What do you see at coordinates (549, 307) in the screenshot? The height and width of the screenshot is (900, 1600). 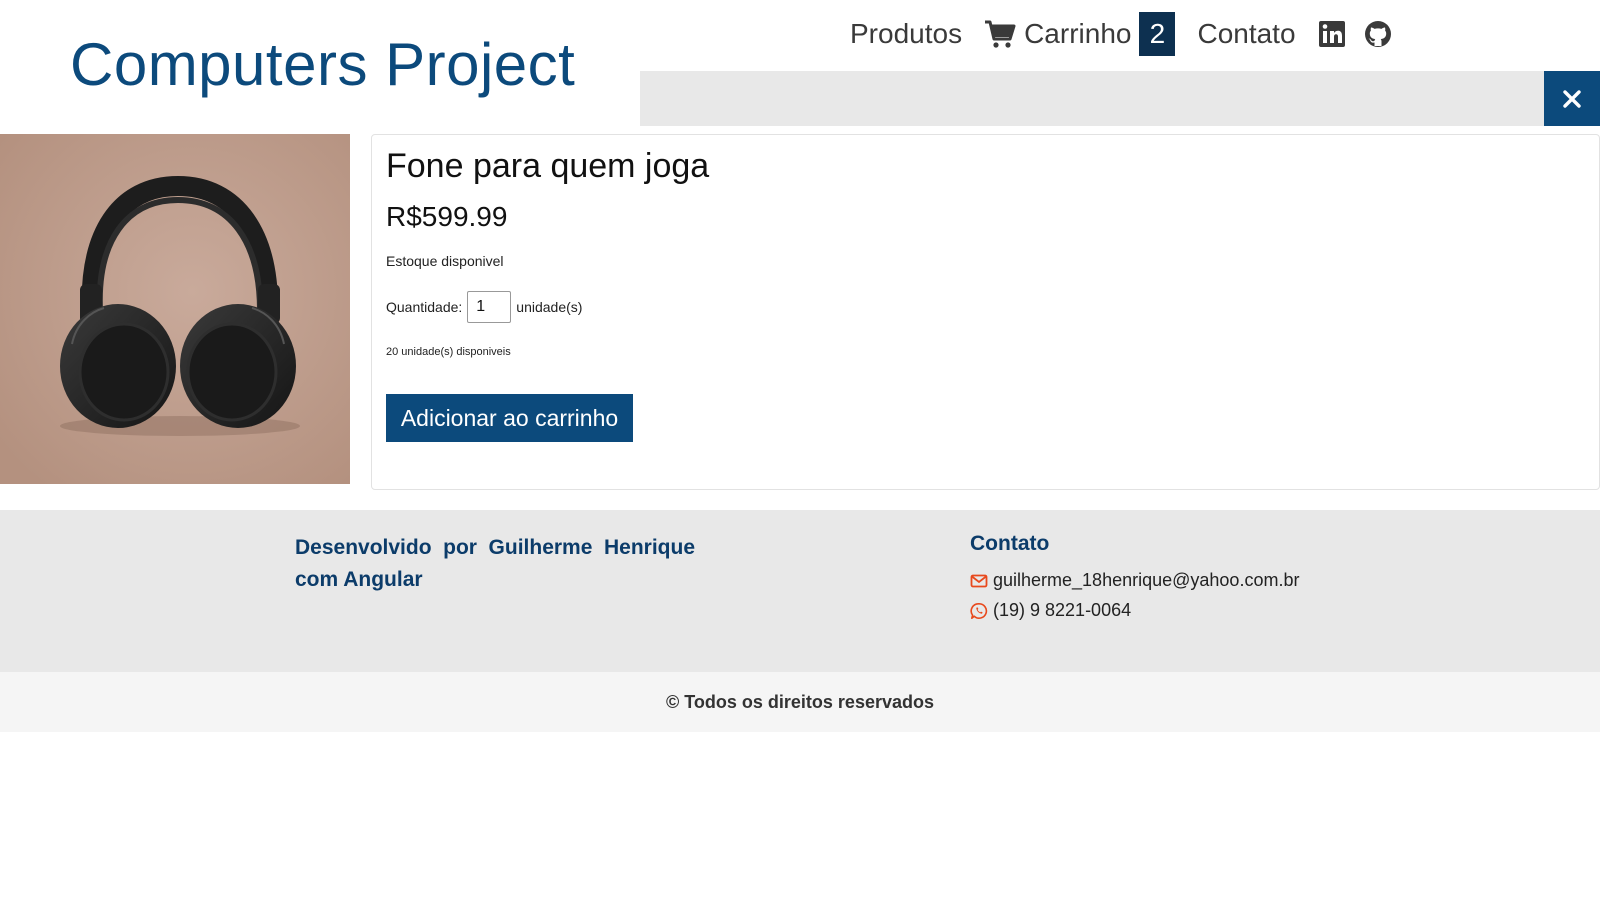 I see `quantity-unit: unidade(s)` at bounding box center [549, 307].